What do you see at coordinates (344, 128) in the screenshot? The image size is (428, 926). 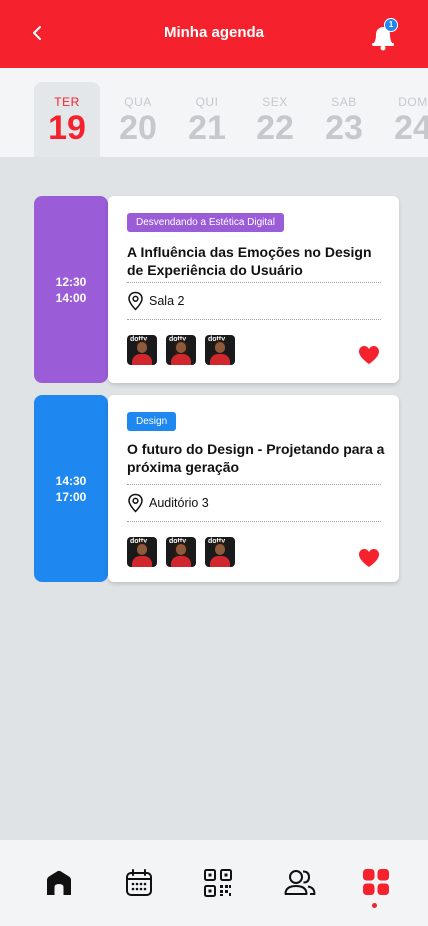 I see `date-day-number: 23` at bounding box center [344, 128].